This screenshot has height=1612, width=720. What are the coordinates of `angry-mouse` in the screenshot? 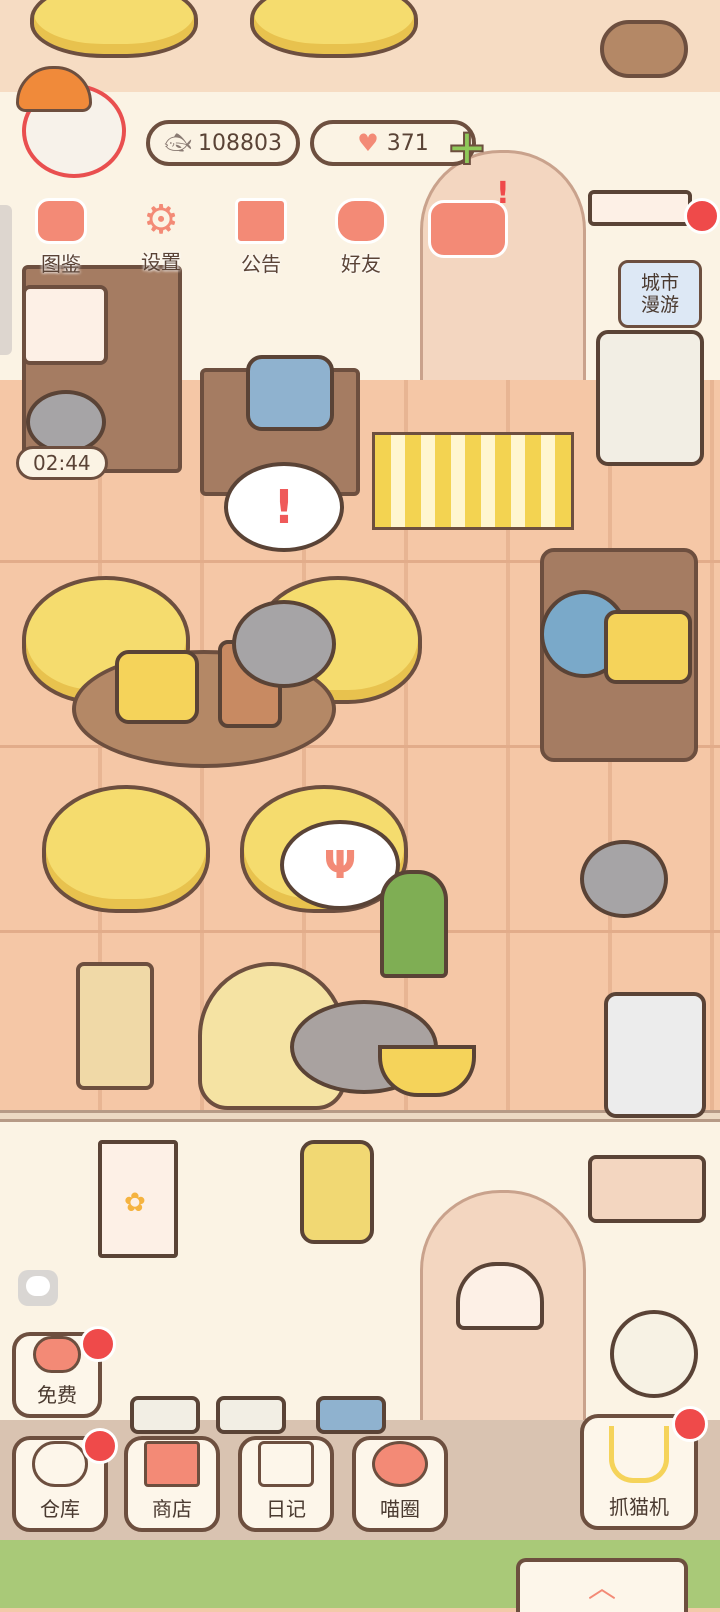 It's located at (624, 879).